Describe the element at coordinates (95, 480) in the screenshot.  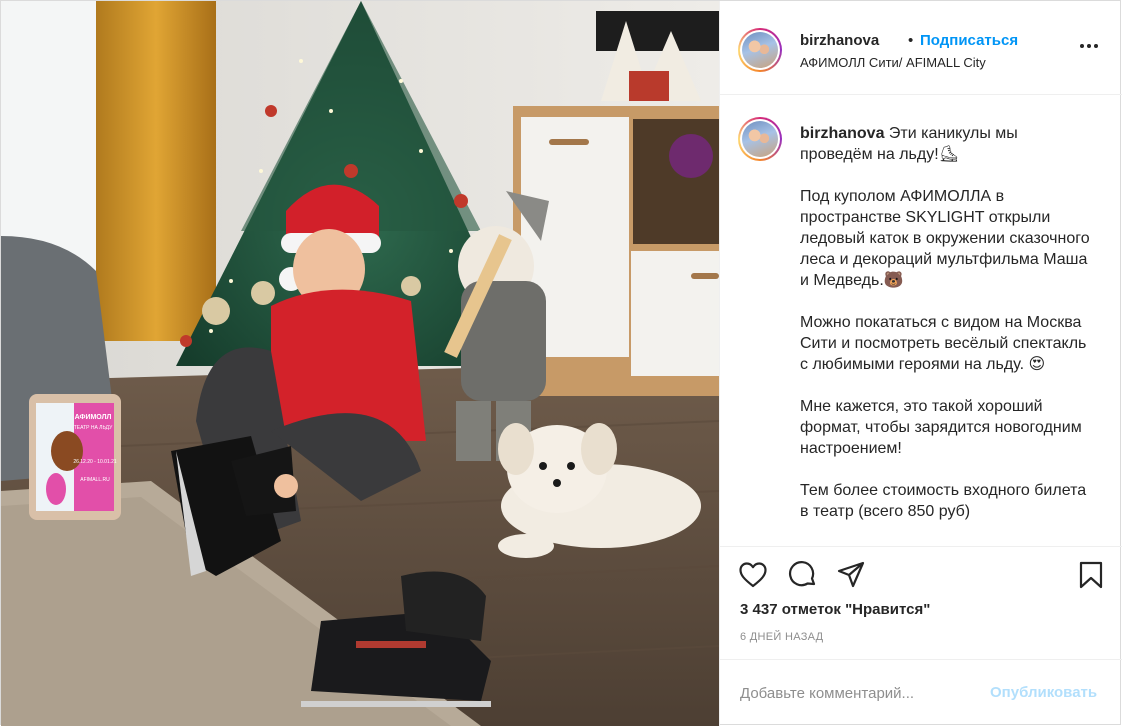
I see `tablet-site: AFIMALL.RU` at that location.